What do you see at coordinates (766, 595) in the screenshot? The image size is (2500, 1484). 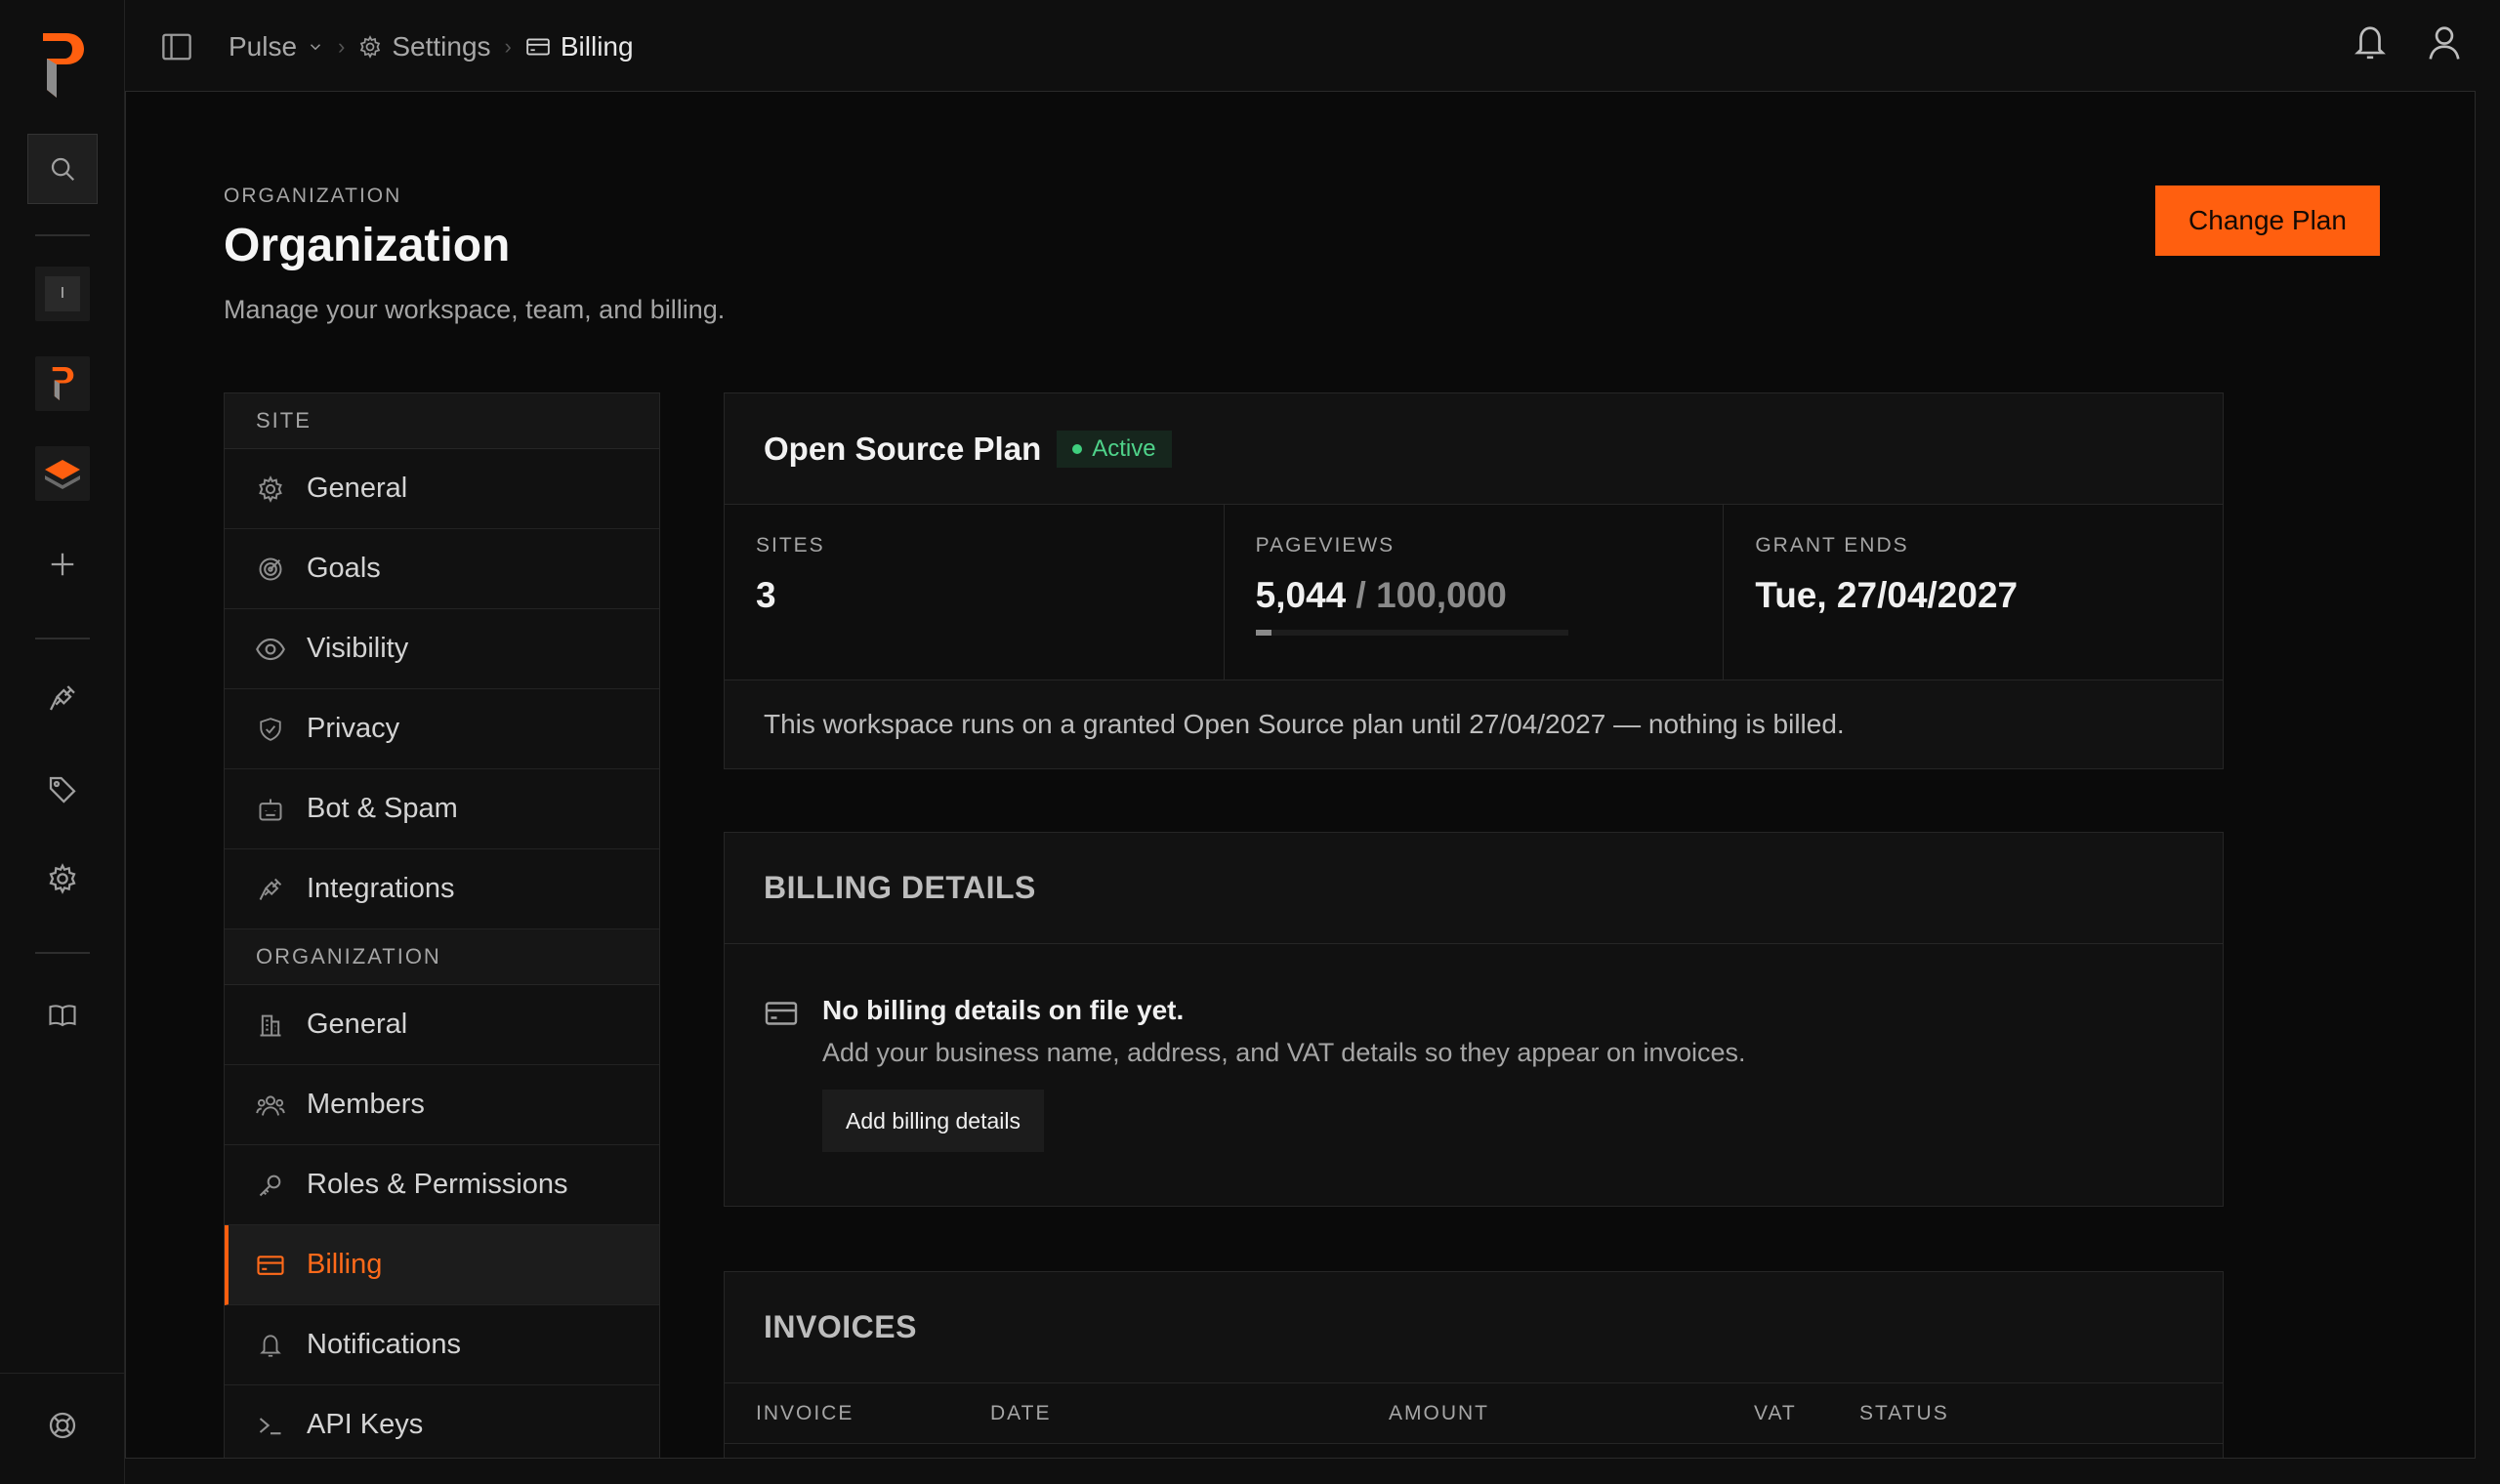 I see `stat-value: 3` at bounding box center [766, 595].